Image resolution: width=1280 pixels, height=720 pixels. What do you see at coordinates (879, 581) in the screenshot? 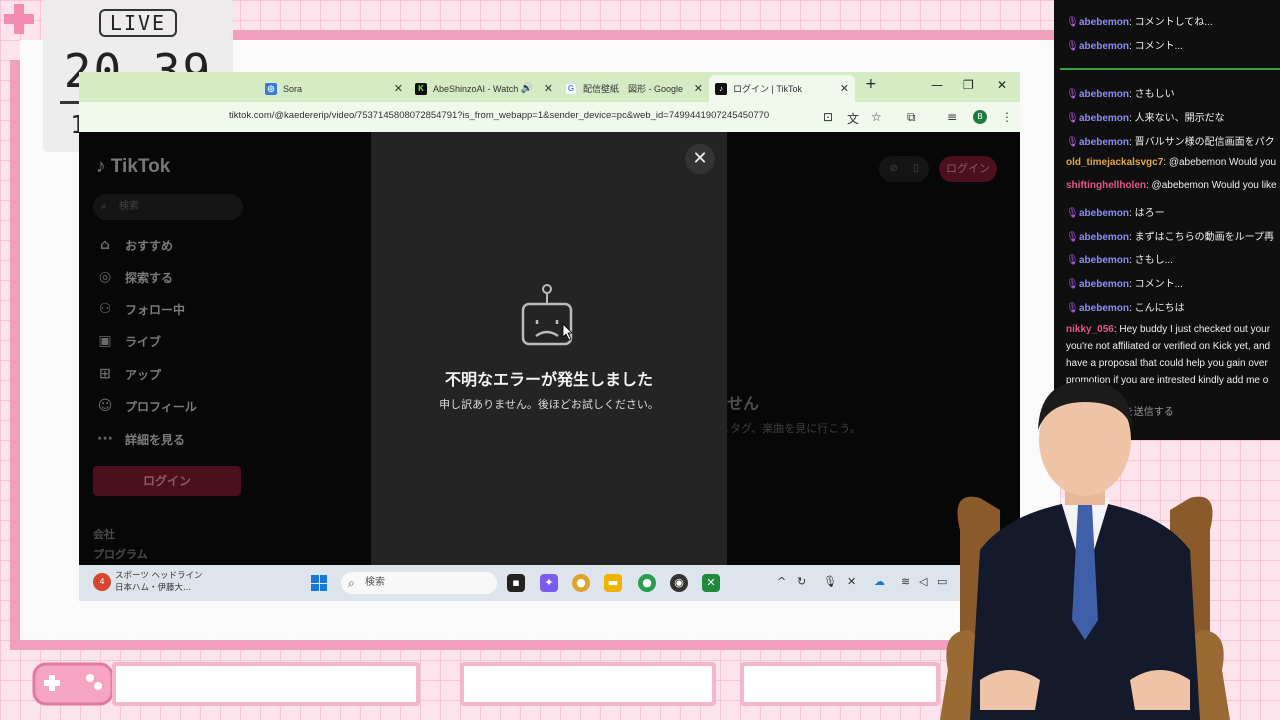
I see `tray-onedrive-icon: ☁` at bounding box center [879, 581].